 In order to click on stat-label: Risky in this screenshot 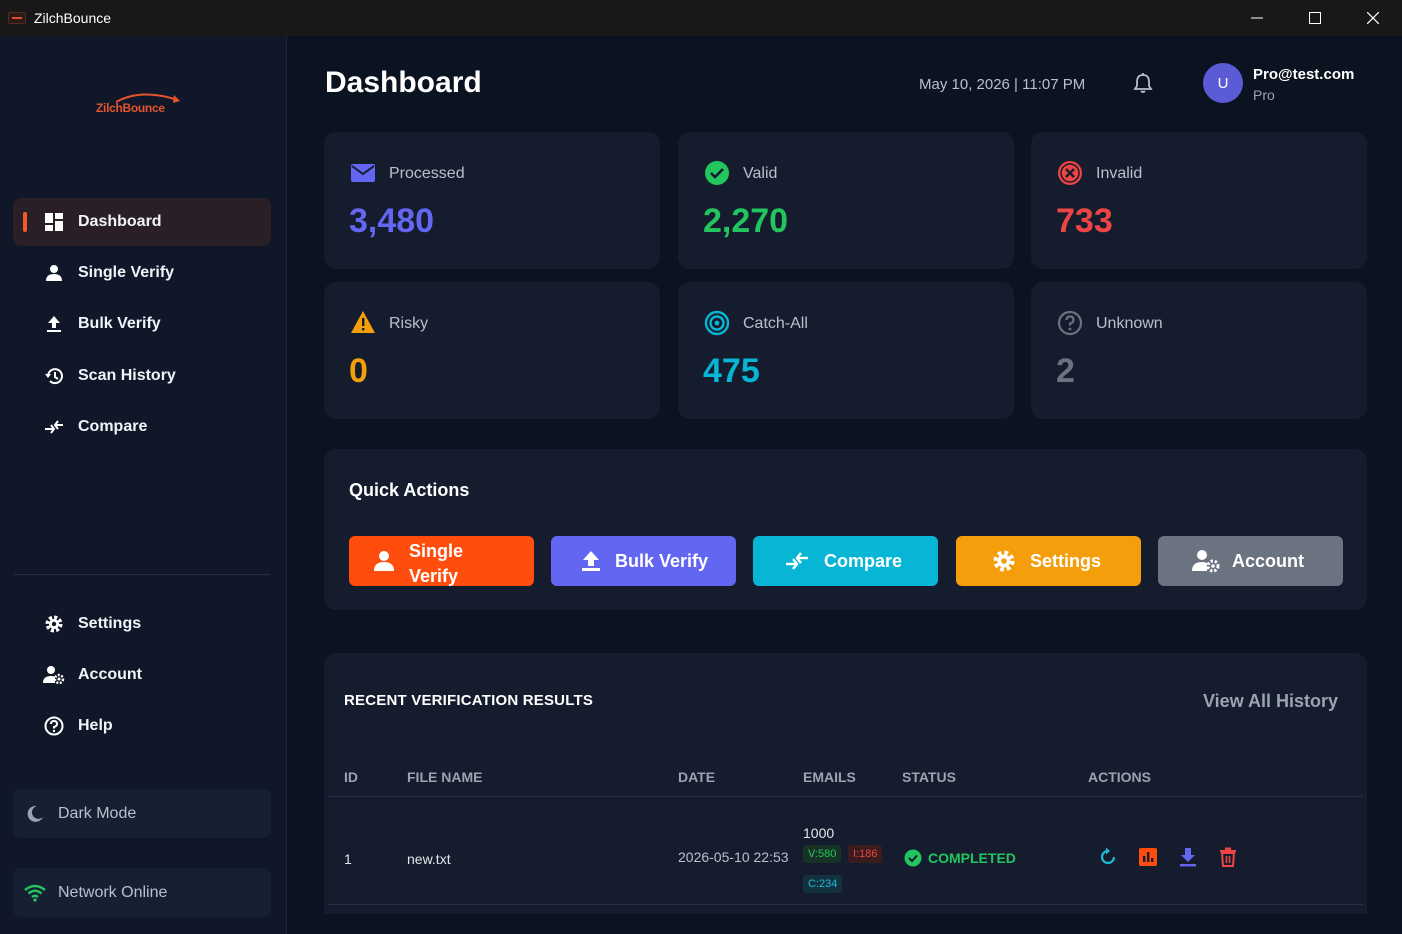, I will do `click(409, 323)`.